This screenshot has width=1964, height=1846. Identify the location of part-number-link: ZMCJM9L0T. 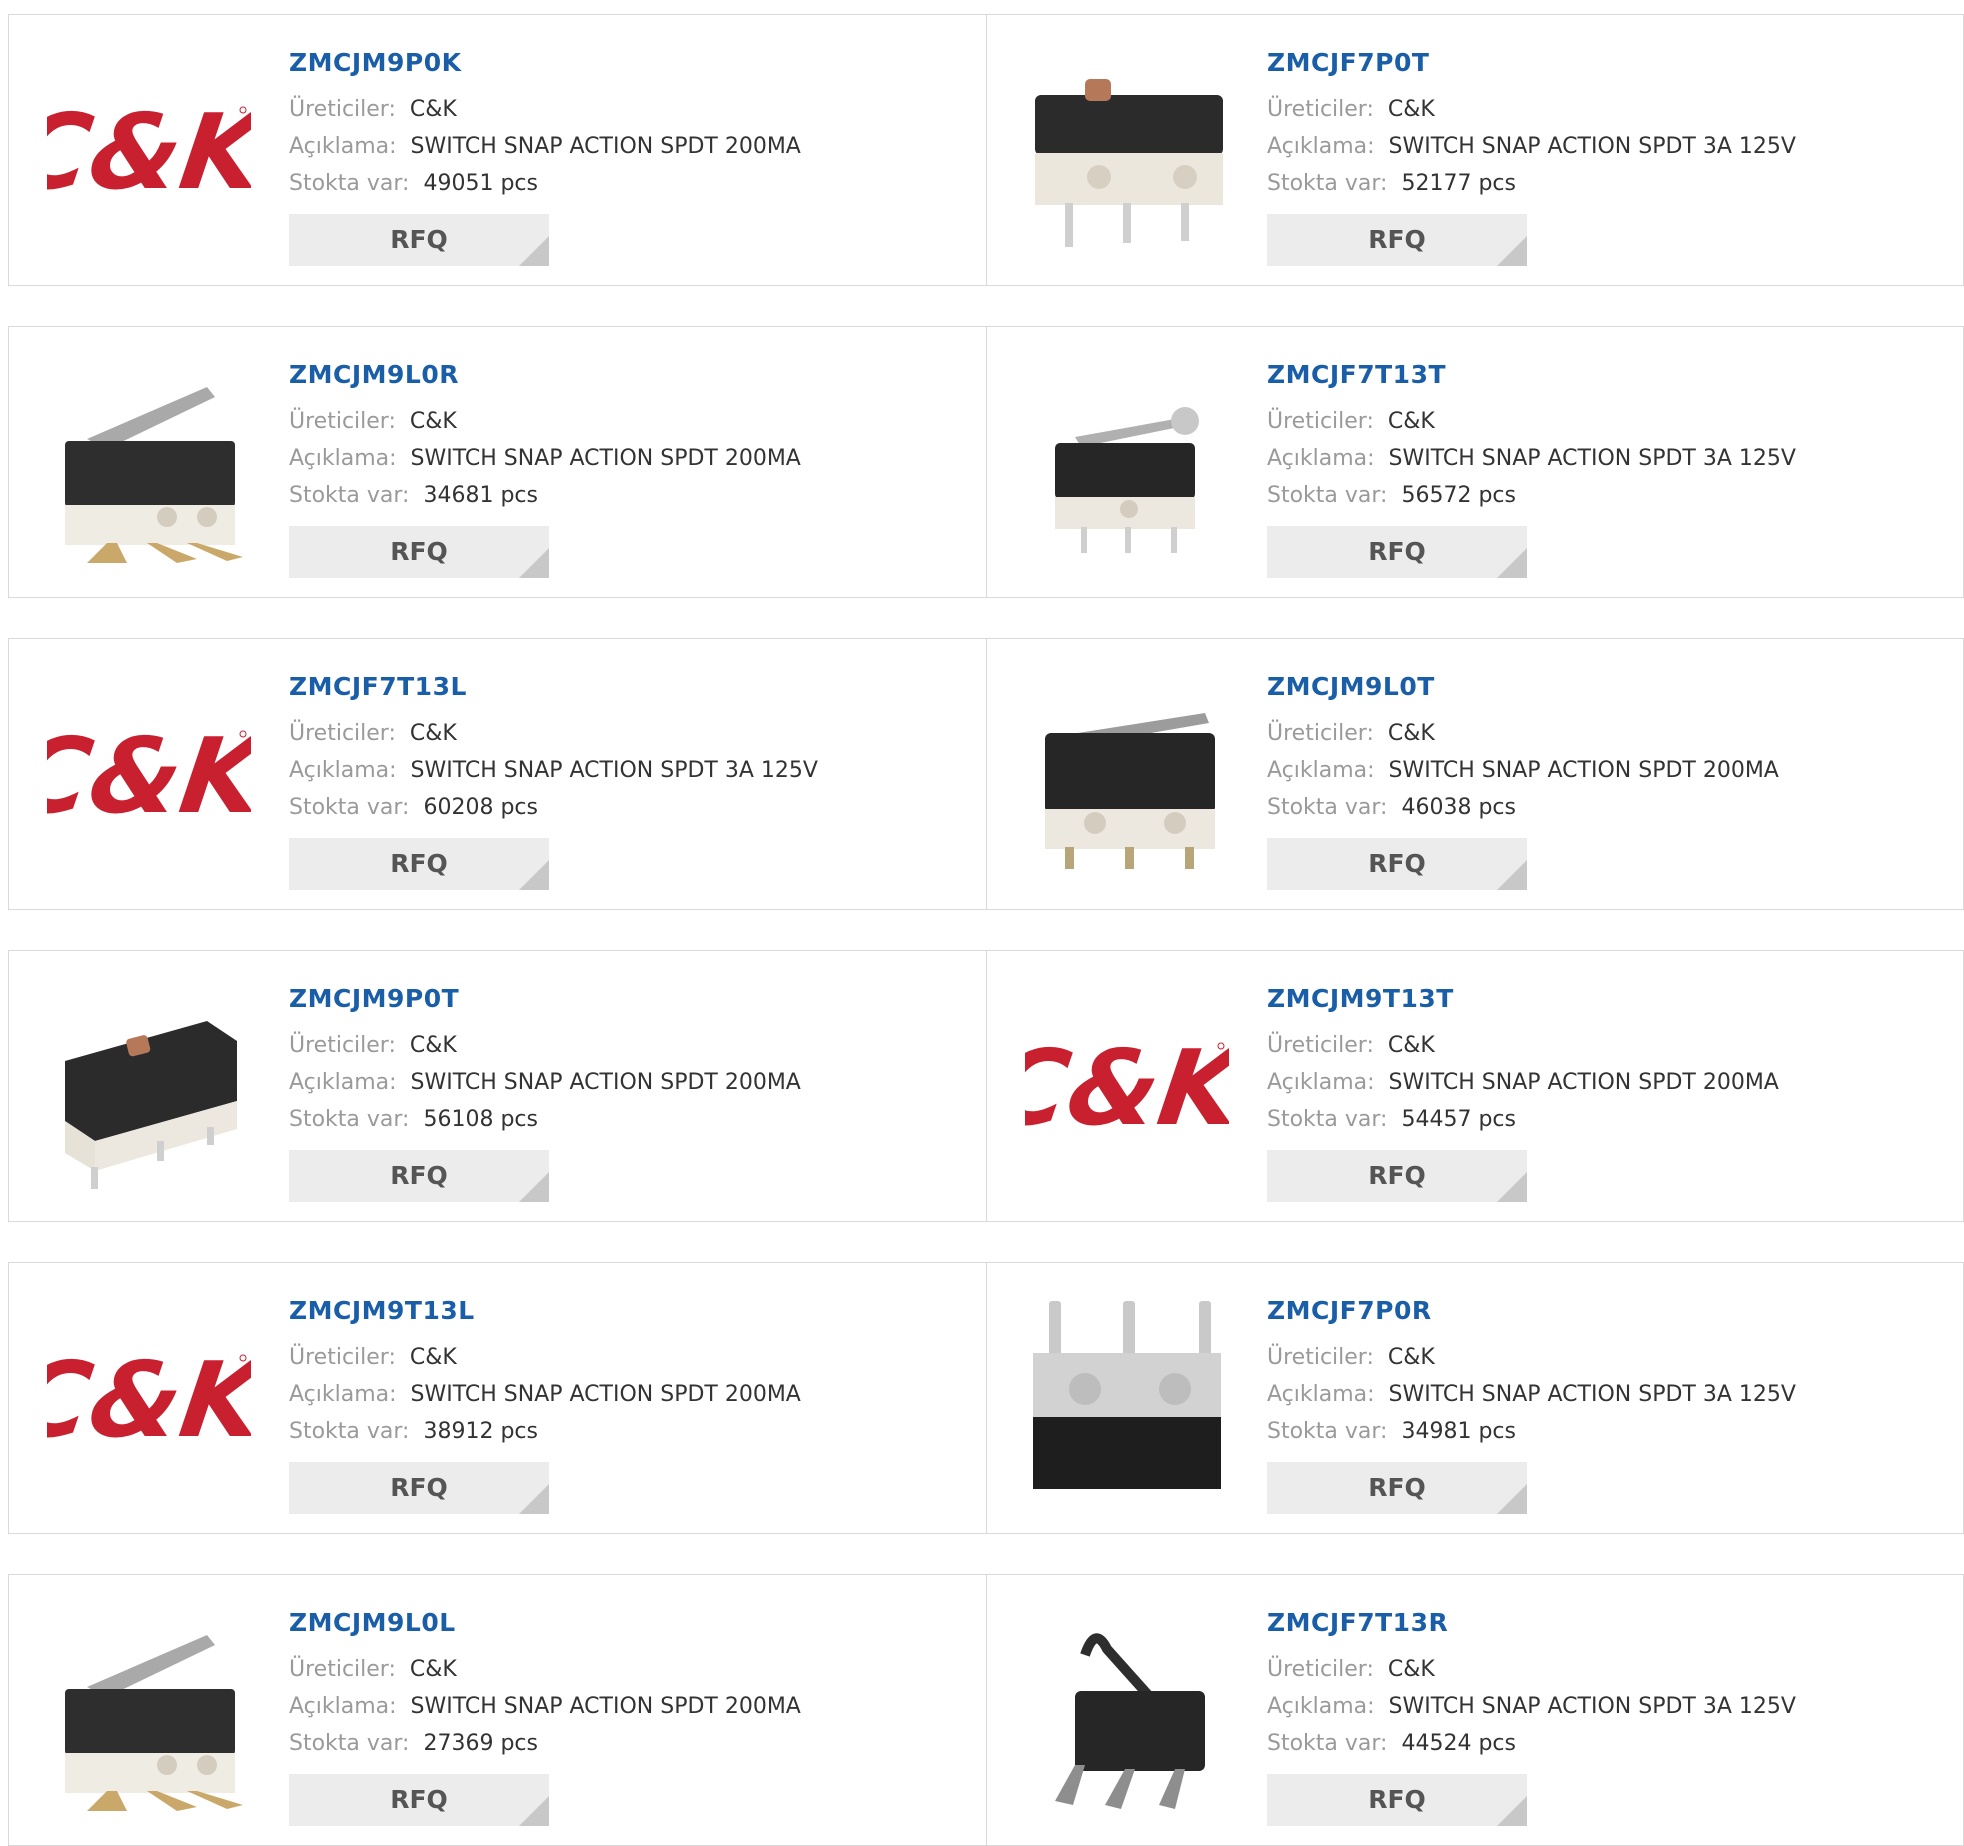
(1607, 687).